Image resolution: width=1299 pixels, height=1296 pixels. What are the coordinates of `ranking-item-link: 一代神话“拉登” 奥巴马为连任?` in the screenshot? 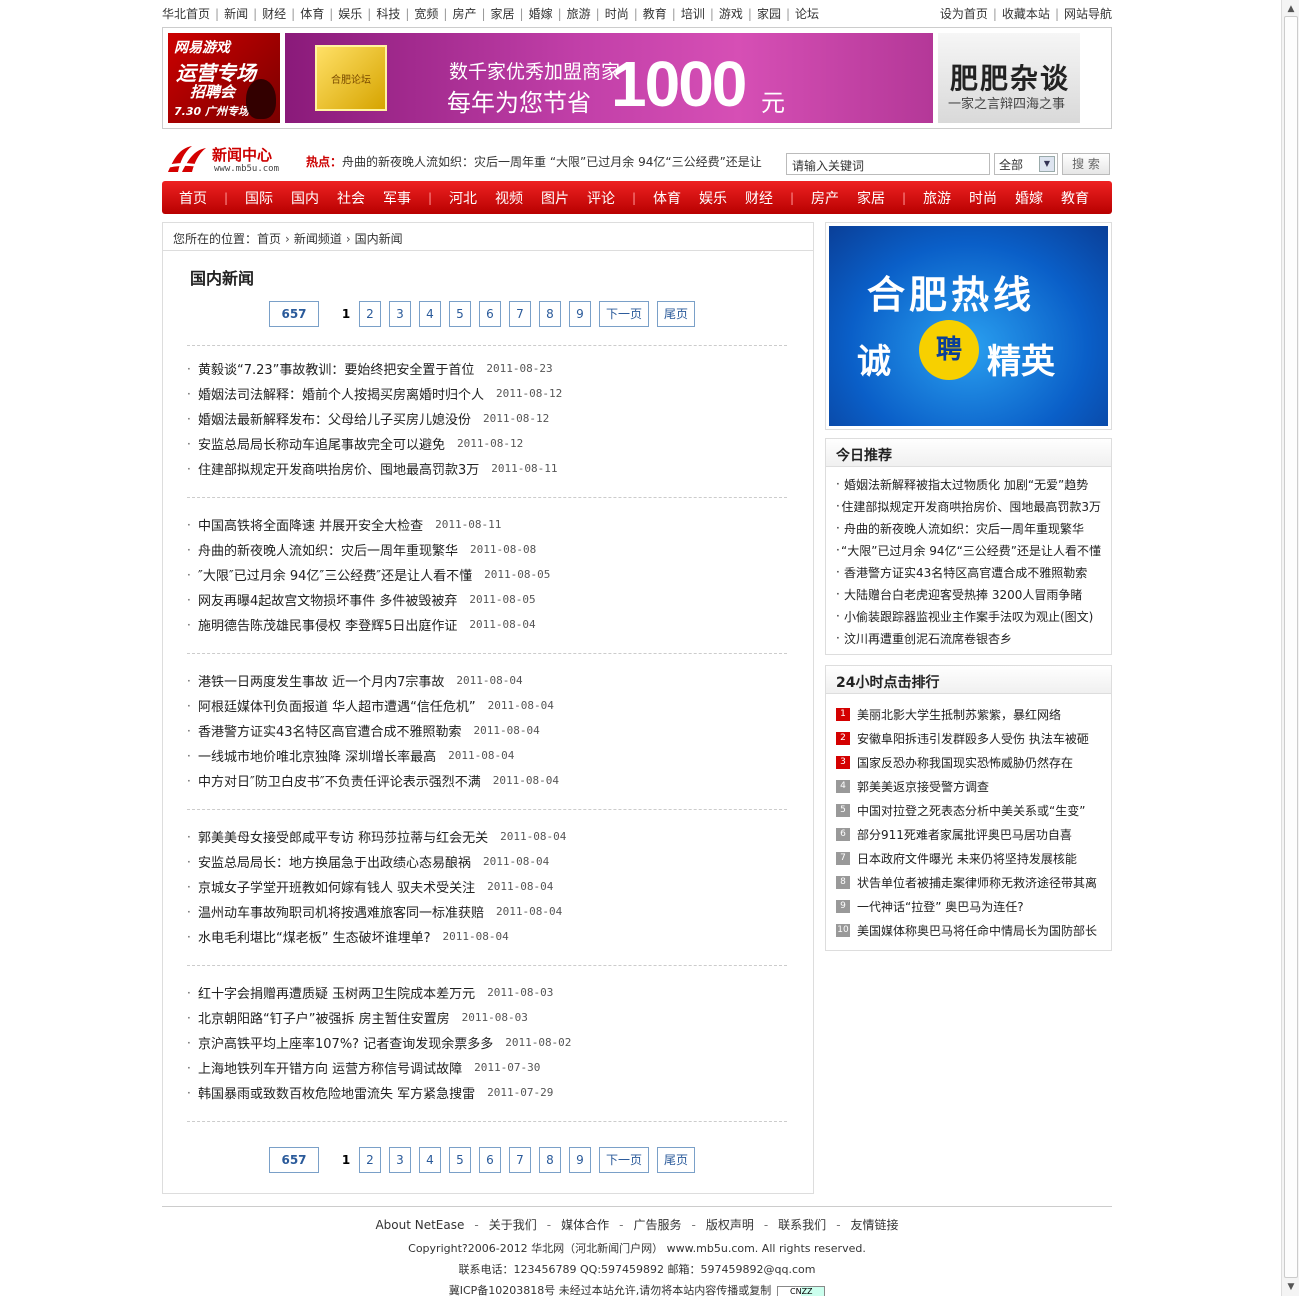 It's located at (940, 906).